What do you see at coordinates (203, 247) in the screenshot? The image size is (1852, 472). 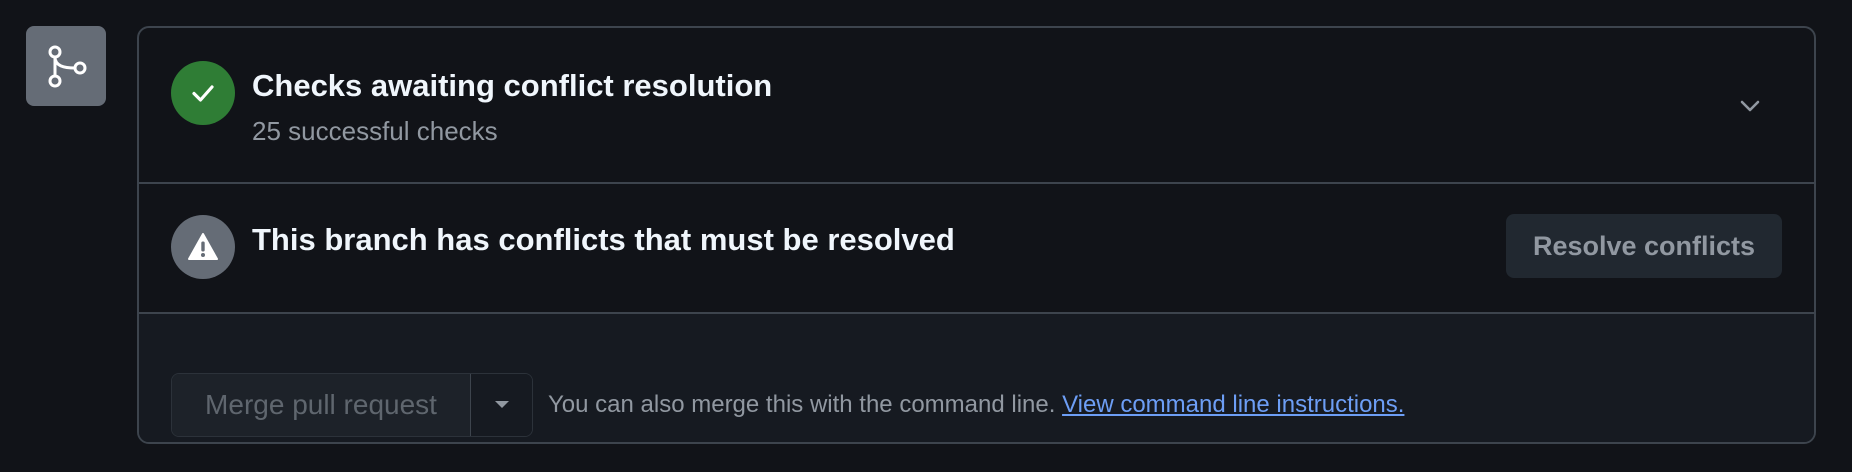 I see `alert-icon` at bounding box center [203, 247].